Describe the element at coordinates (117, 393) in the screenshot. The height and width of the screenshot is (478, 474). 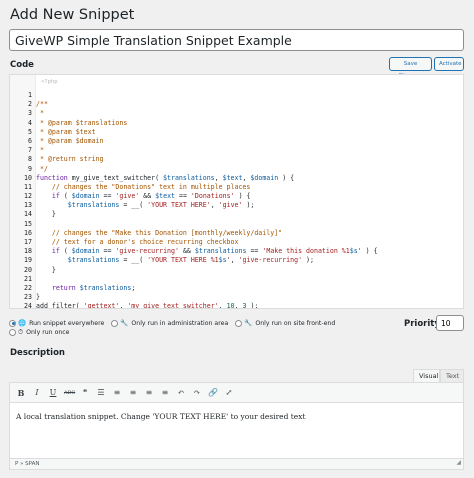
I see `numbered-list-icon: ≡` at that location.